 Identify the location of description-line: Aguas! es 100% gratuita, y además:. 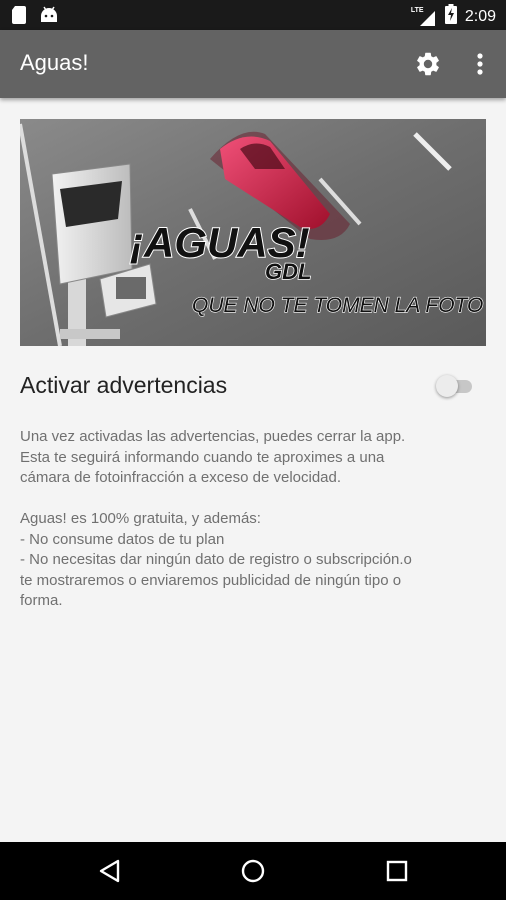
(140, 518).